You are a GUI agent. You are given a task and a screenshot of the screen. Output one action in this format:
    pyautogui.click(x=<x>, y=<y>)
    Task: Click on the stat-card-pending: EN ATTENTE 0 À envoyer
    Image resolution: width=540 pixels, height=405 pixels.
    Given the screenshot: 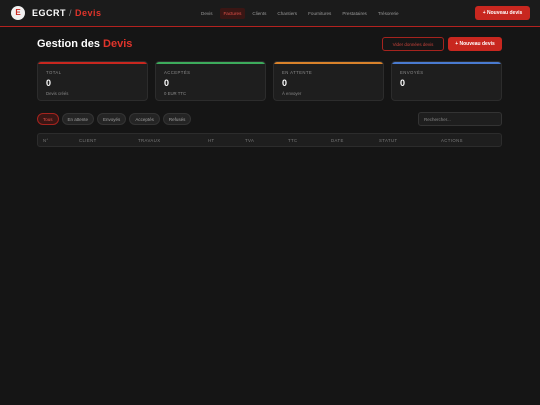 What is the action you would take?
    pyautogui.click(x=328, y=81)
    